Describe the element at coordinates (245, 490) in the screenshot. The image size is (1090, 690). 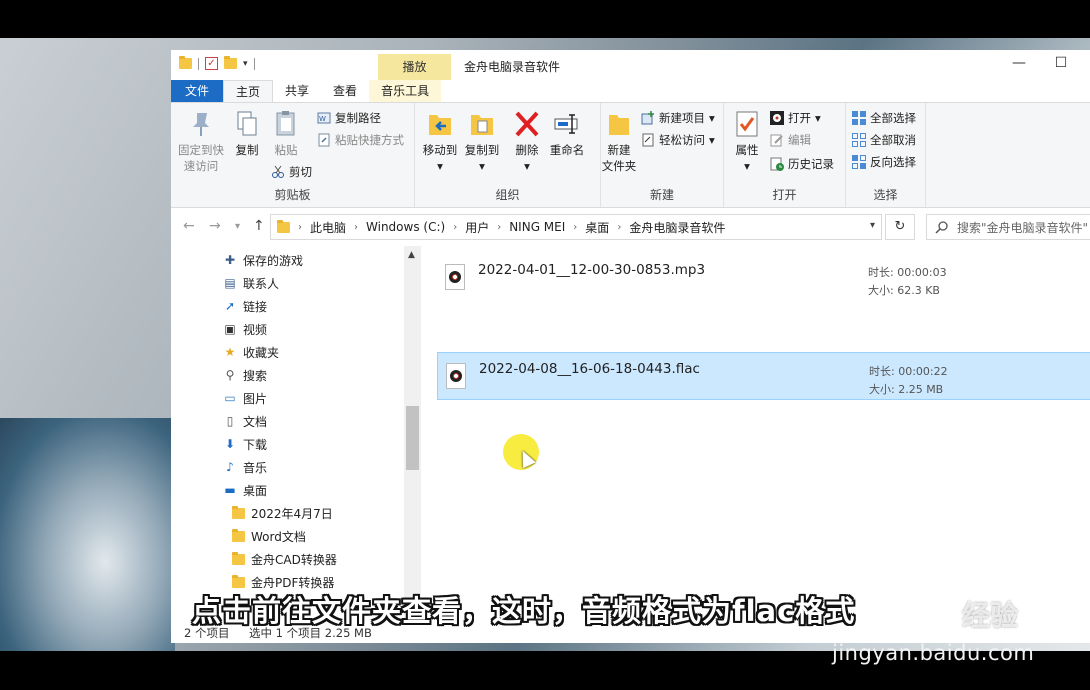
I see `nav-item-desktop: ▬ 桌面` at that location.